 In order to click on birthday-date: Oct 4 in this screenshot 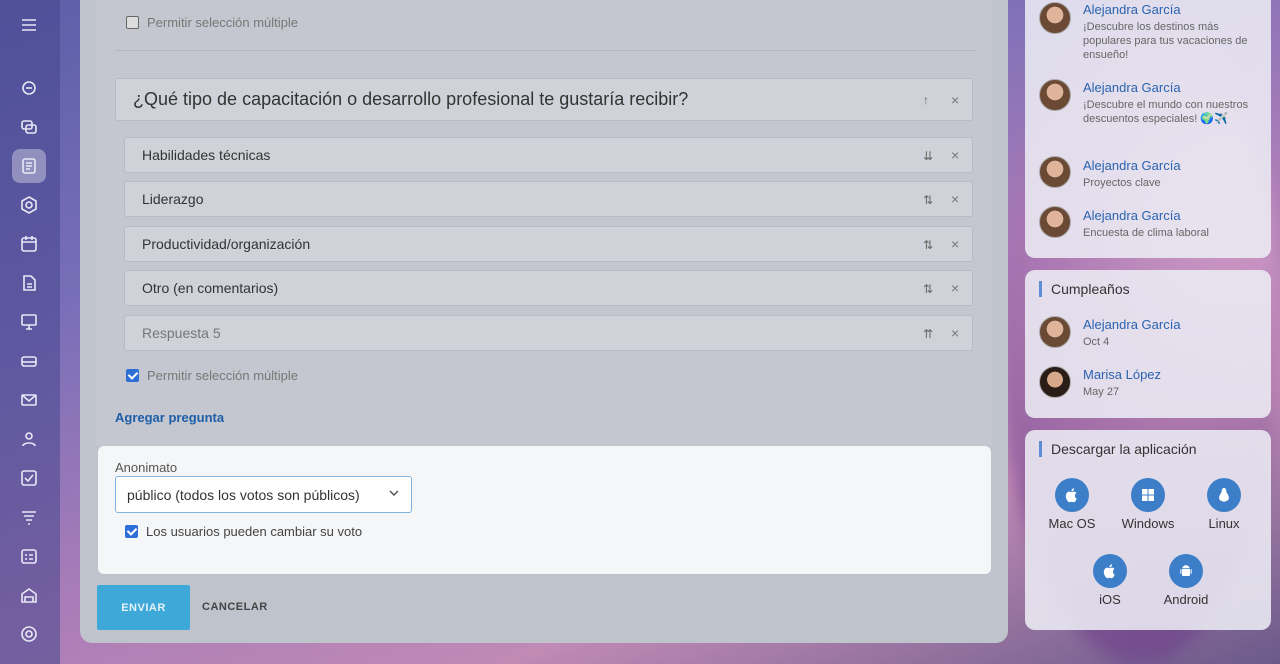, I will do `click(1096, 342)`.